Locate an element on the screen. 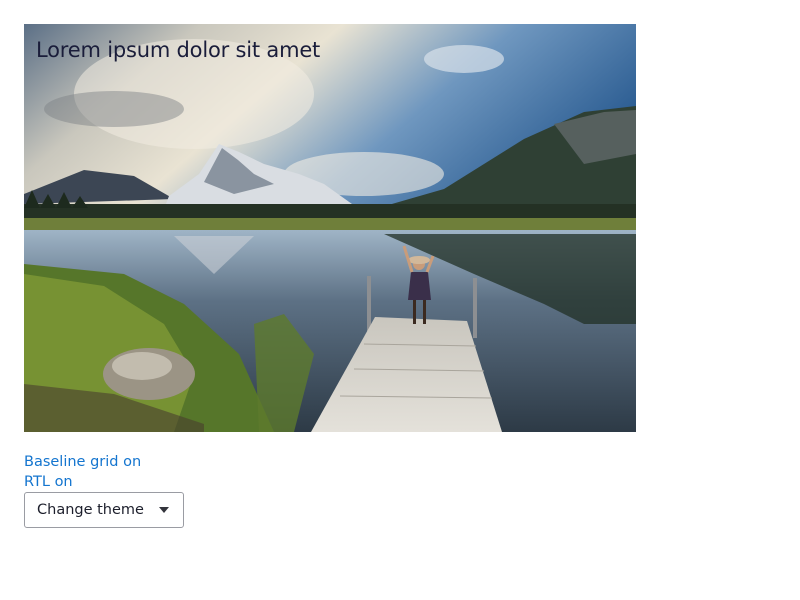  change-theme-button: Change theme is located at coordinates (104, 510).